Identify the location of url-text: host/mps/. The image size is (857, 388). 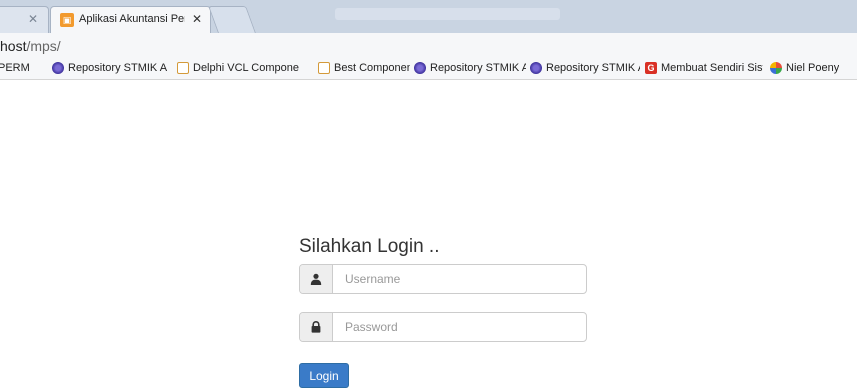
(30, 46).